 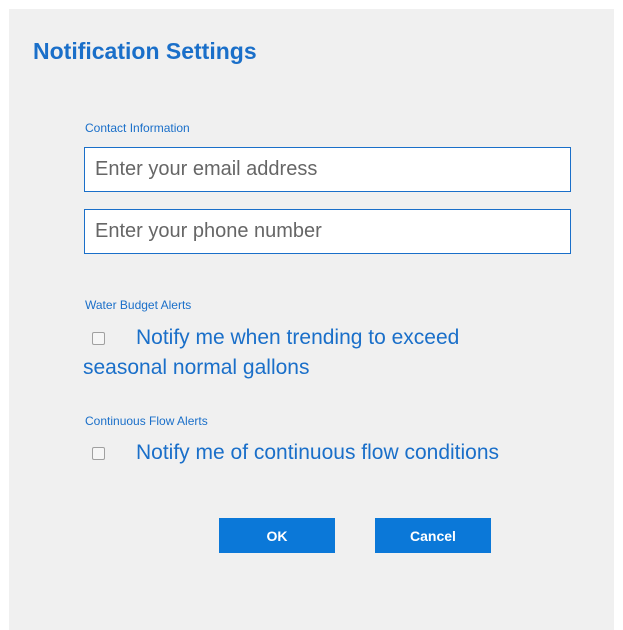 I want to click on water-budget-checkbox-label-line1: Notify me when trending to exceed, so click(x=297, y=338).